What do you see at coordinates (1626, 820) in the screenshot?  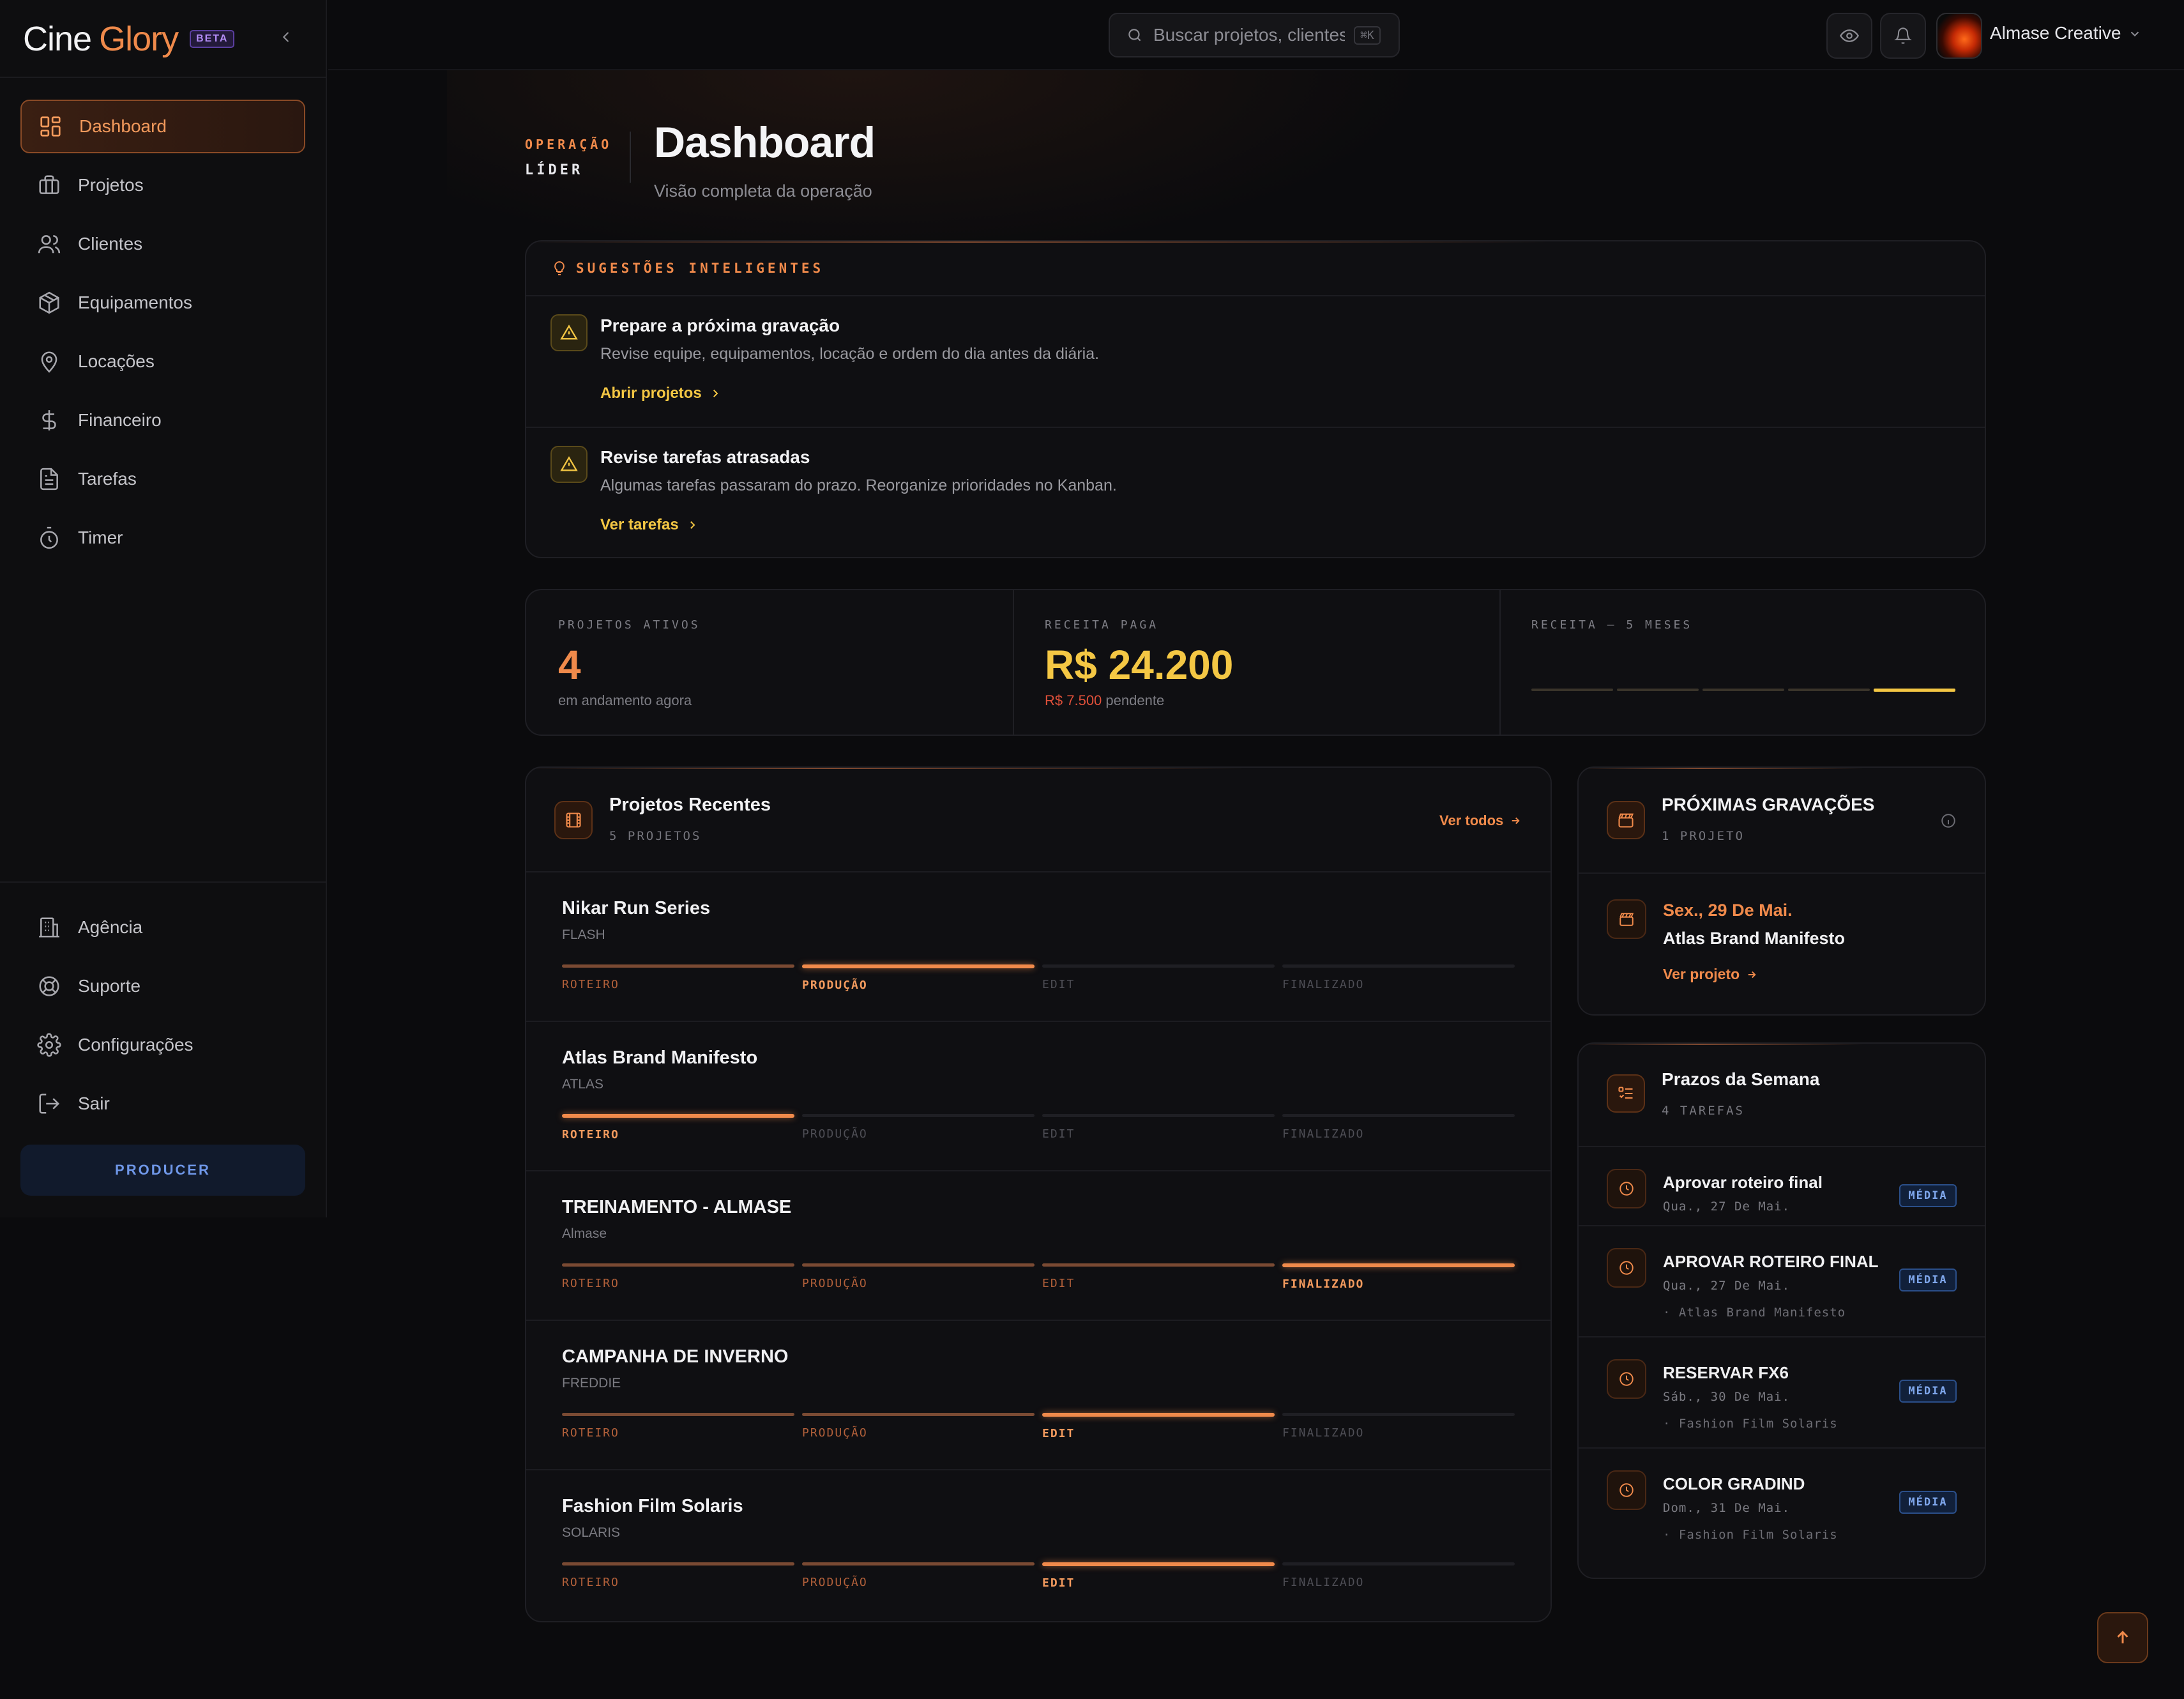 I see `clapper-icon-badge` at bounding box center [1626, 820].